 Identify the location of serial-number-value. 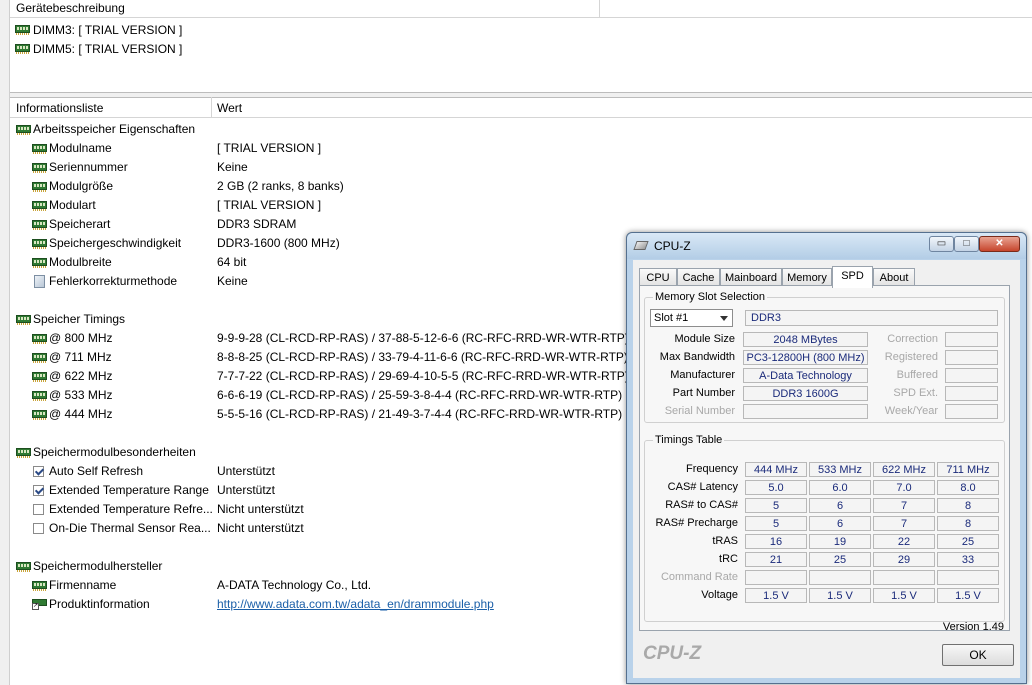
(805, 411).